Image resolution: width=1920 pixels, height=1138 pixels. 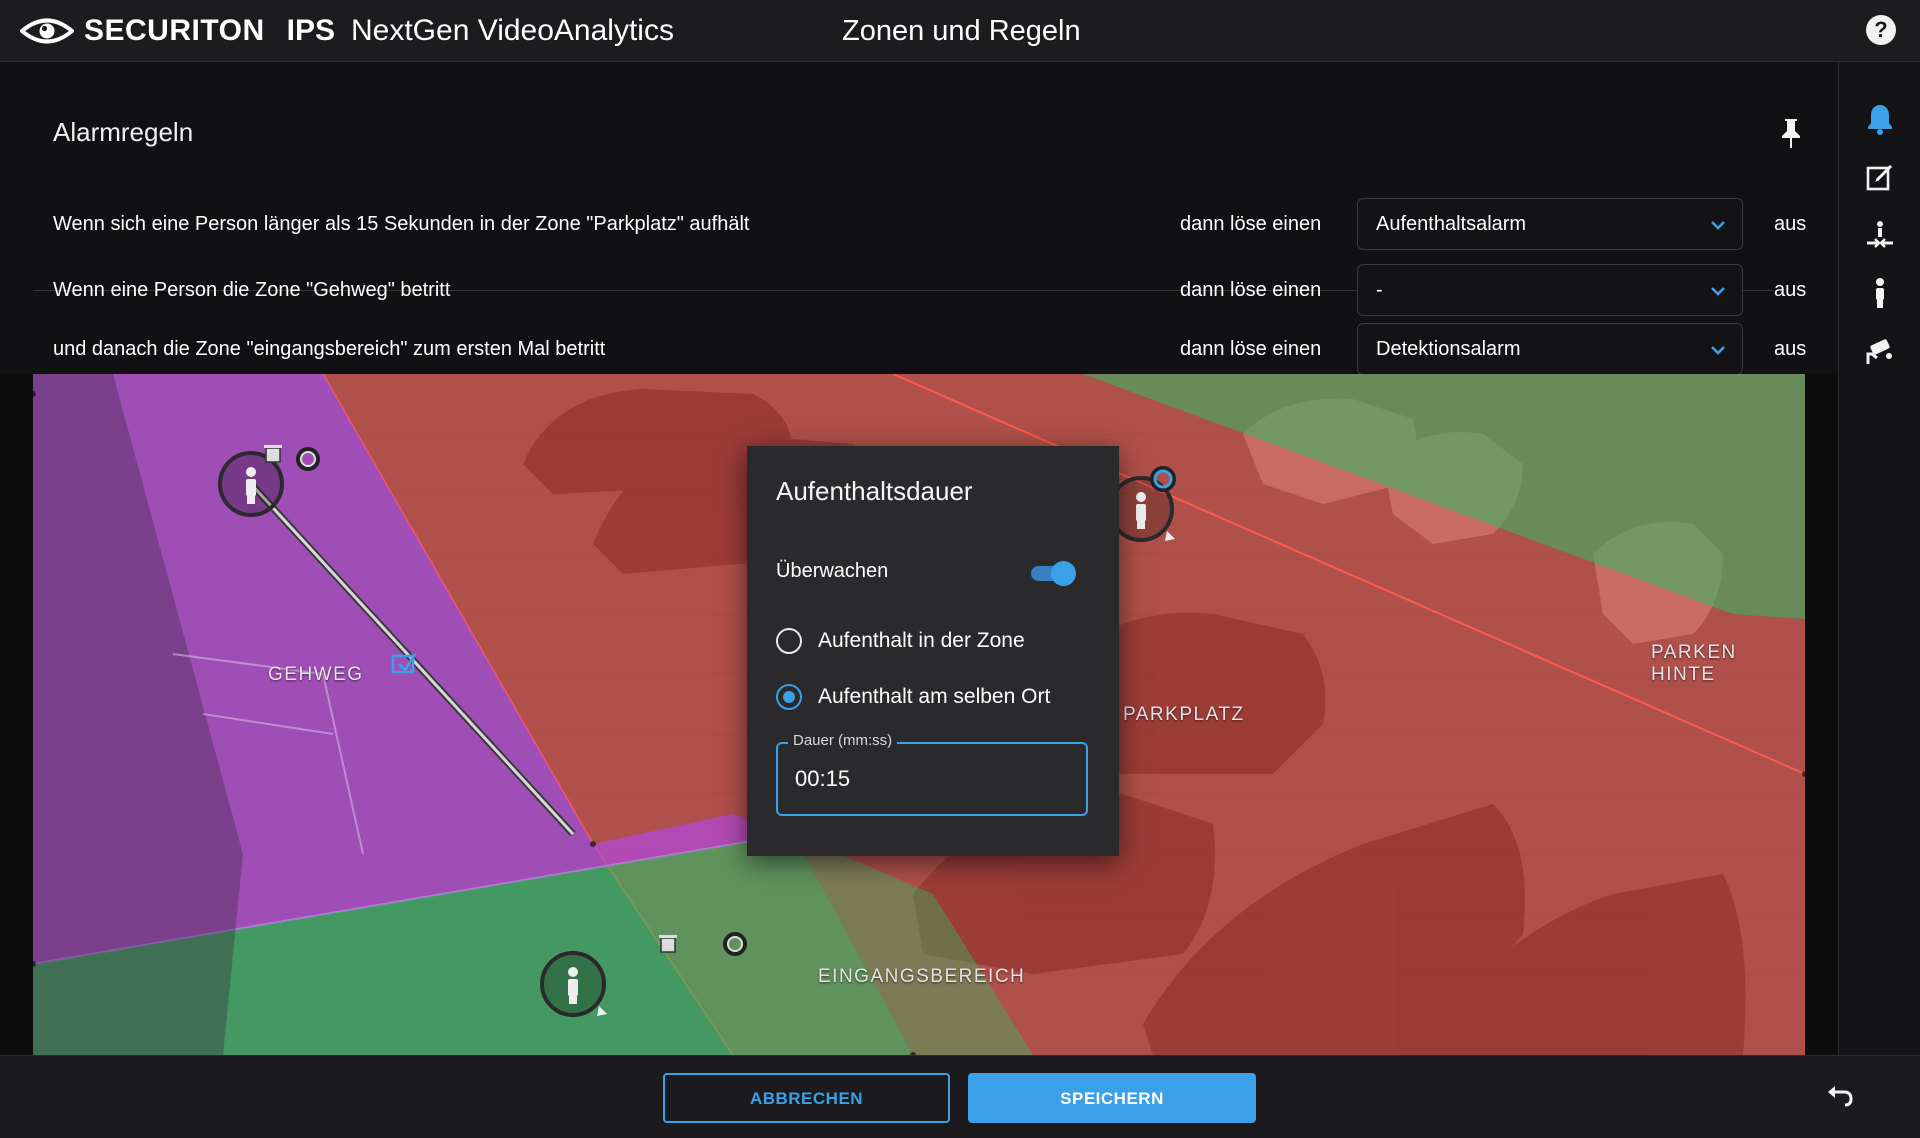 I want to click on duration-field: Dauer (mm:ss) 00:15, so click(x=932, y=774).